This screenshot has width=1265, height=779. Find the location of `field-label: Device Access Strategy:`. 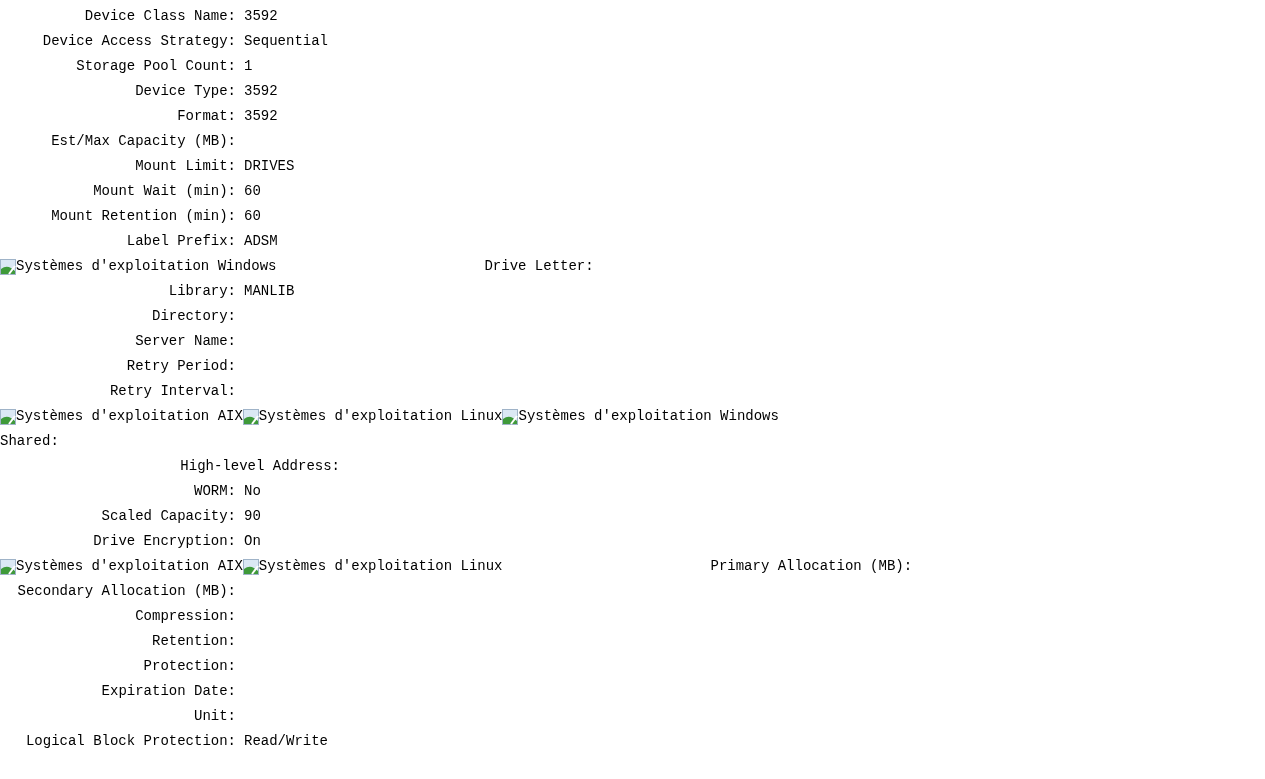

field-label: Device Access Strategy: is located at coordinates (138, 41).